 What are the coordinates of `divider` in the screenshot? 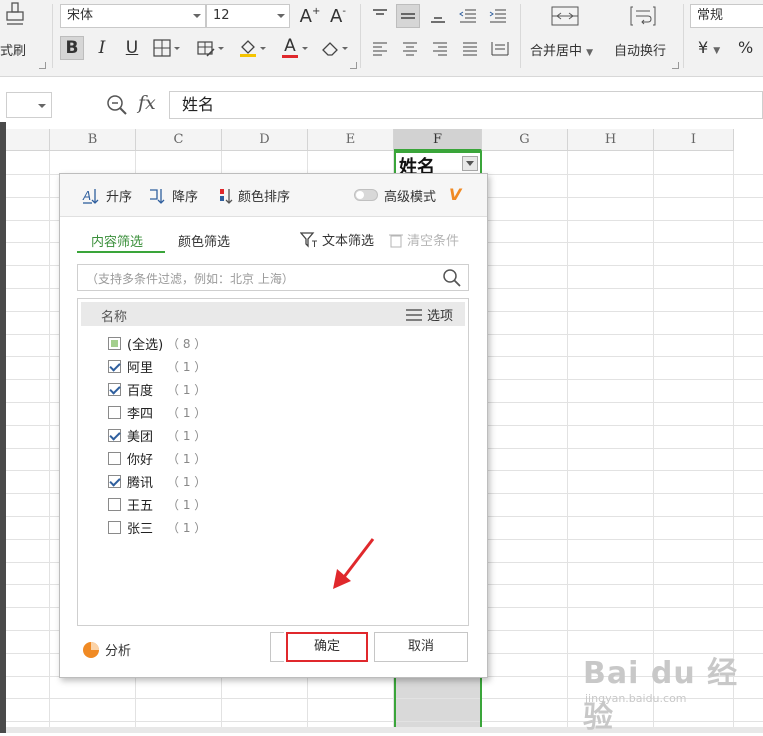 It's located at (52, 36).